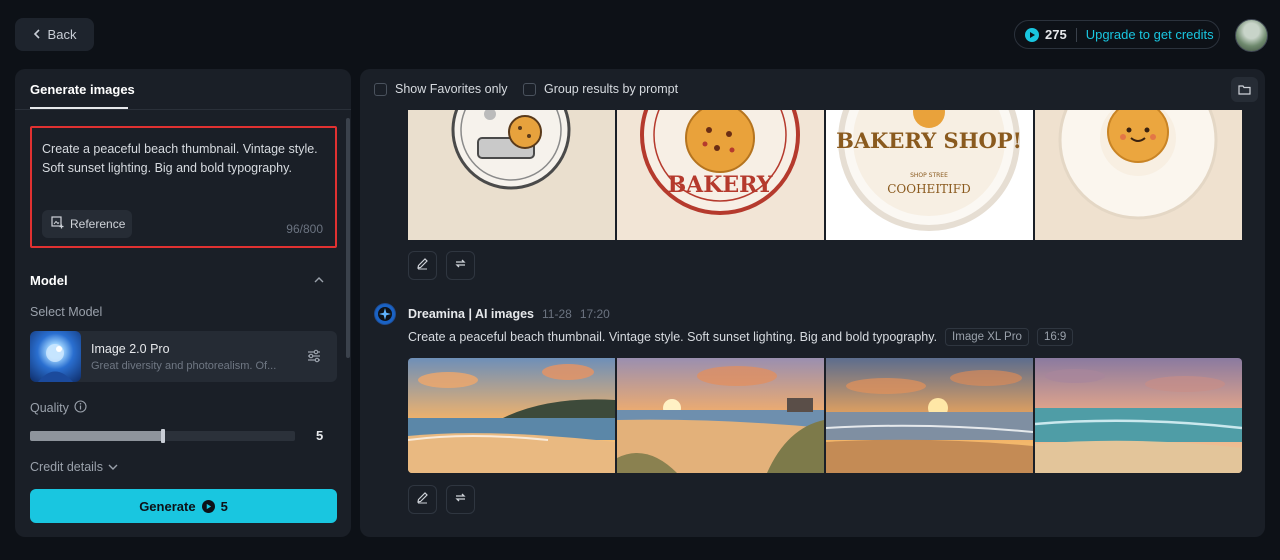 This screenshot has height=560, width=1280. I want to click on tab-generate-images: Generate images, so click(82, 89).